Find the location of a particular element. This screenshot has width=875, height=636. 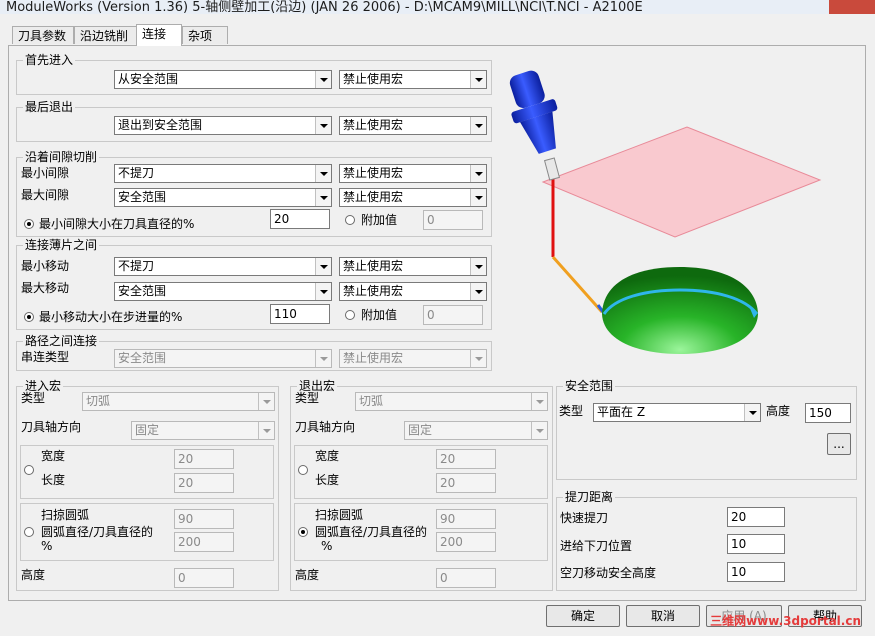

exit-height-value: 0 is located at coordinates (444, 578).